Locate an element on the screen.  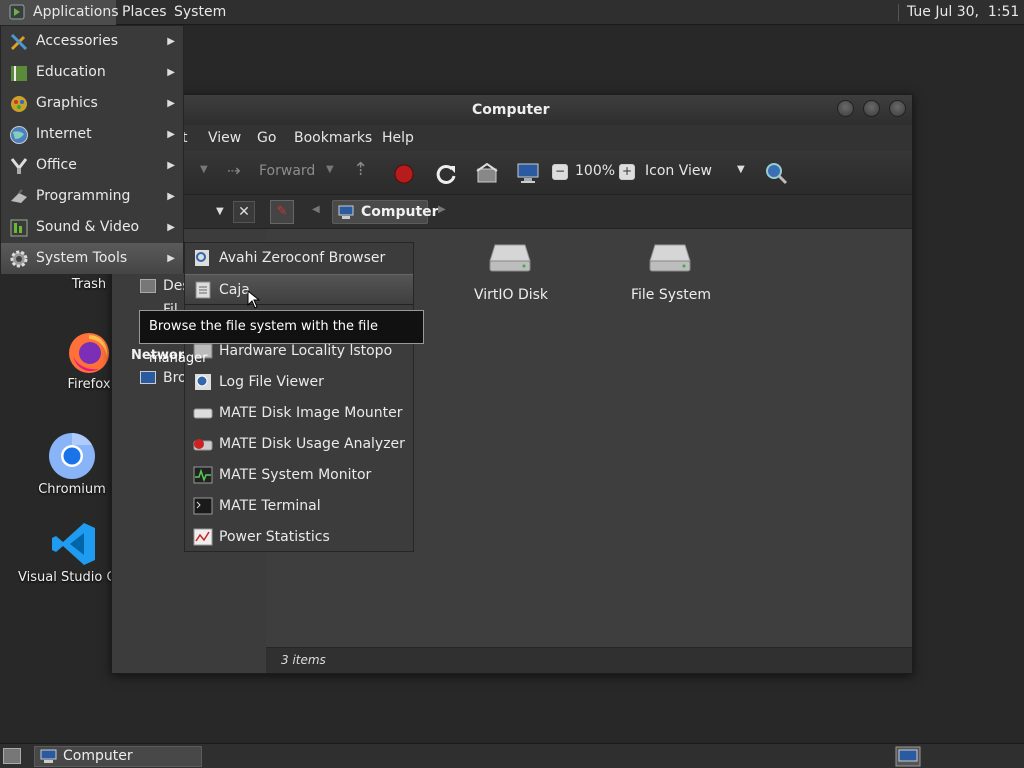
back-dropdown-icon: ▼ is located at coordinates (204, 169).